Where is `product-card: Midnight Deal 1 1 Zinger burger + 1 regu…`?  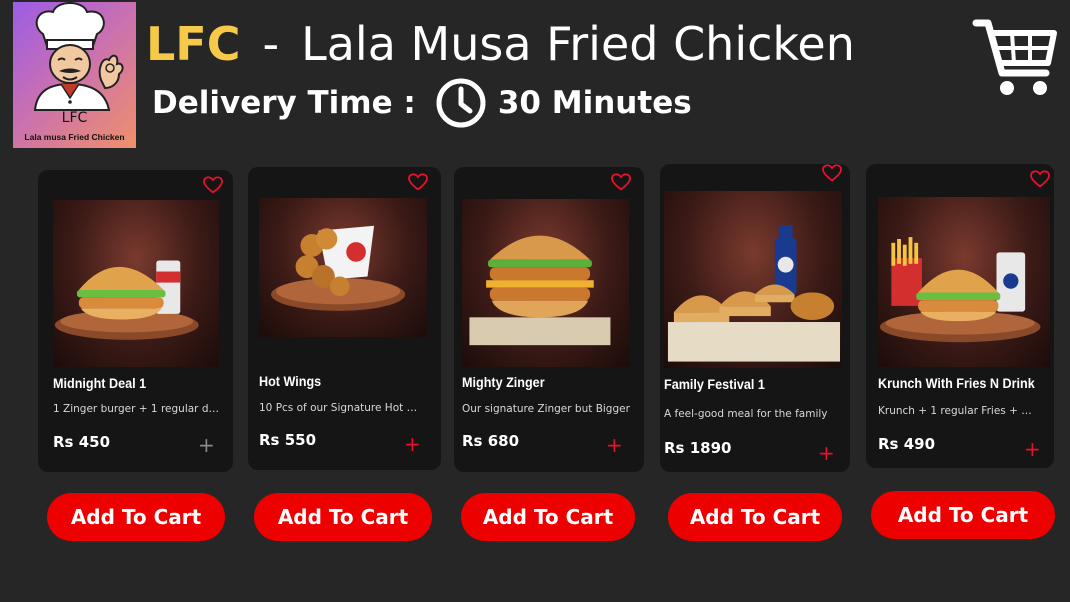 product-card: Midnight Deal 1 1 Zinger burger + 1 regu… is located at coordinates (135, 321).